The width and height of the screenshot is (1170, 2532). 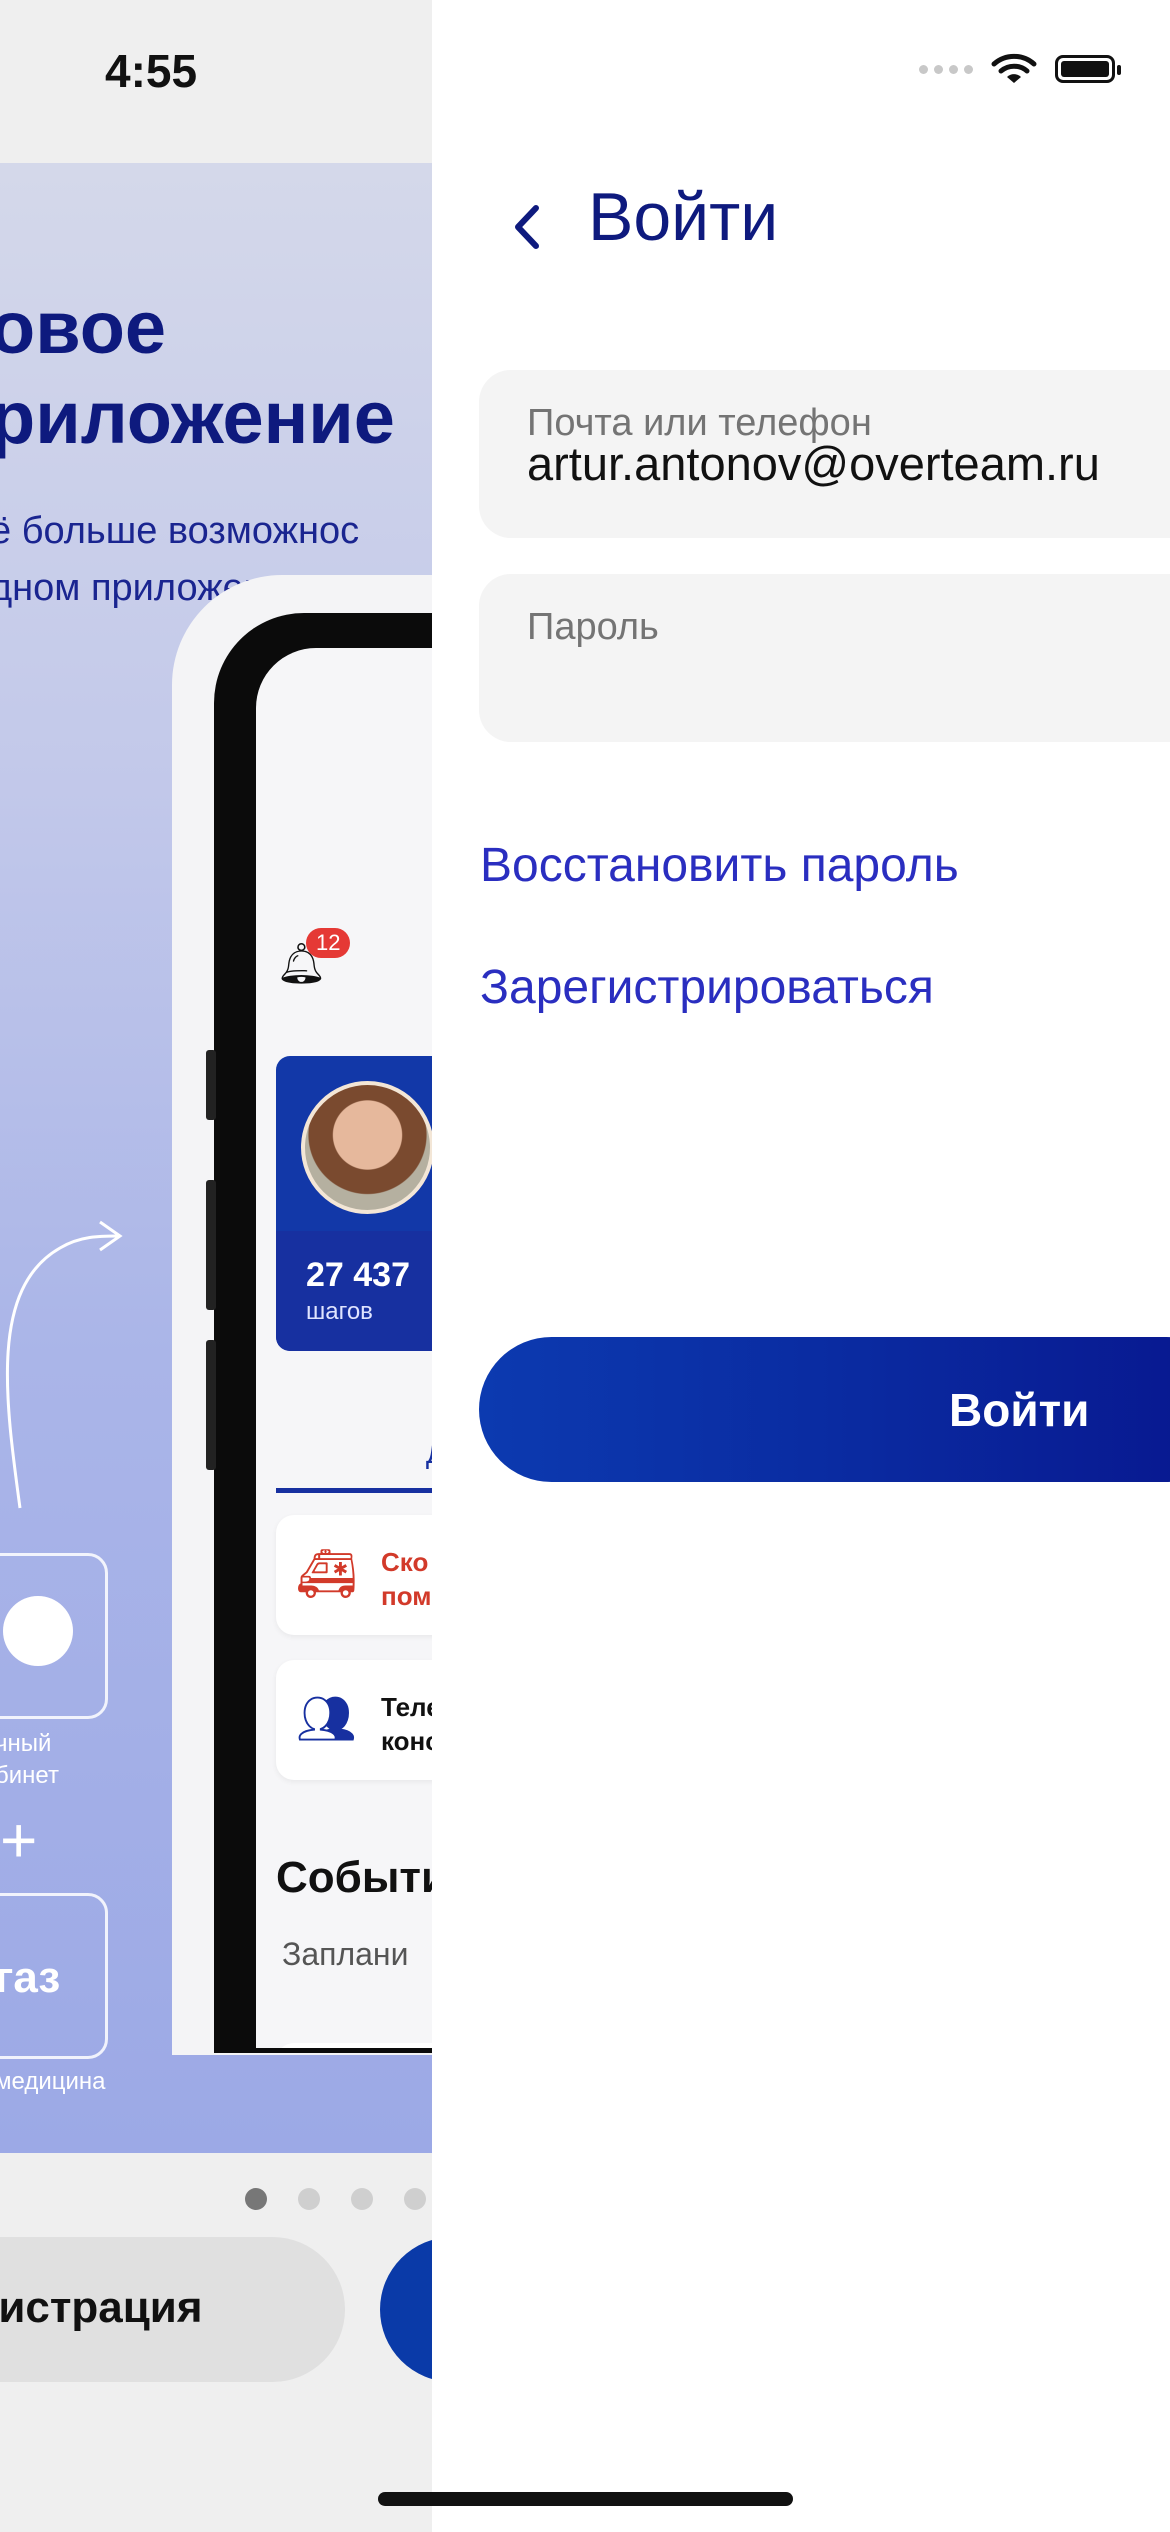 I want to click on users-icon: 👥︎, so click(x=326, y=1719).